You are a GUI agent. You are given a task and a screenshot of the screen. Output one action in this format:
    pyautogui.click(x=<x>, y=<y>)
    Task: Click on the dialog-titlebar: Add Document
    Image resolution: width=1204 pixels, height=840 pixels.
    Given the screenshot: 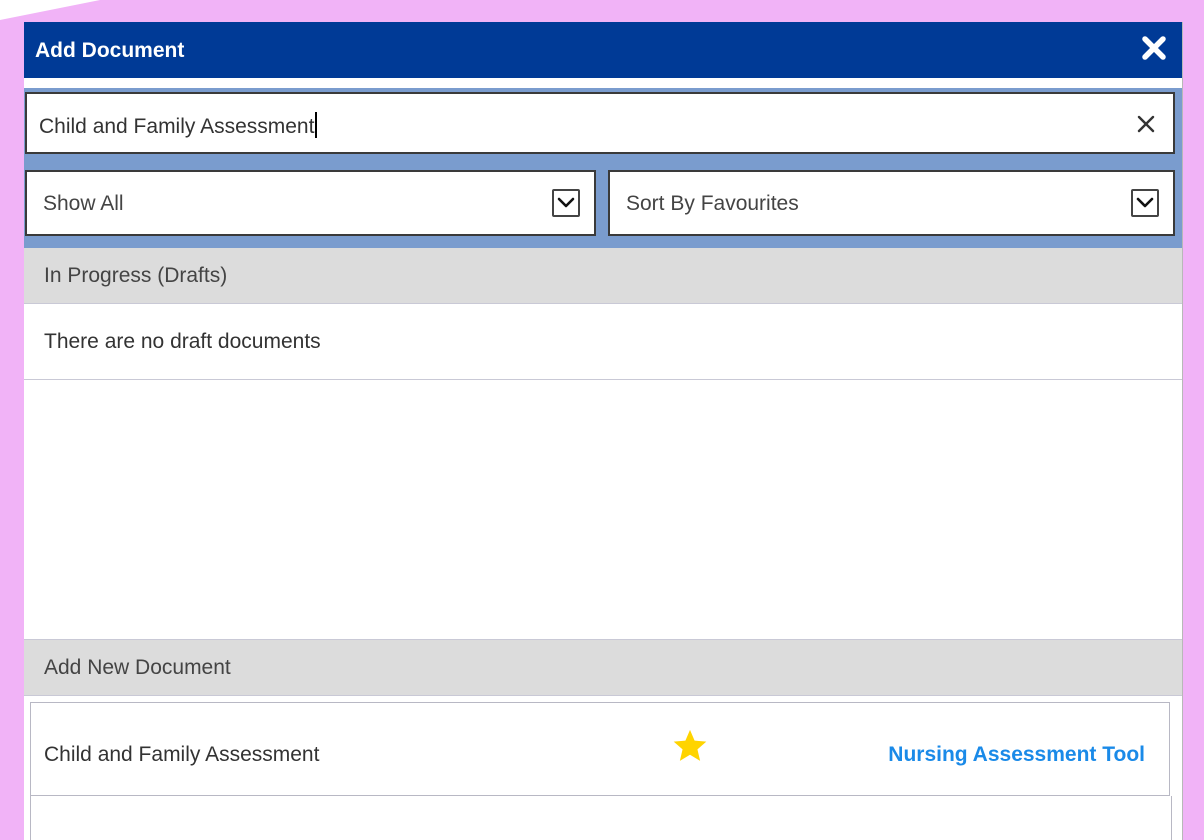 What is the action you would take?
    pyautogui.click(x=603, y=50)
    